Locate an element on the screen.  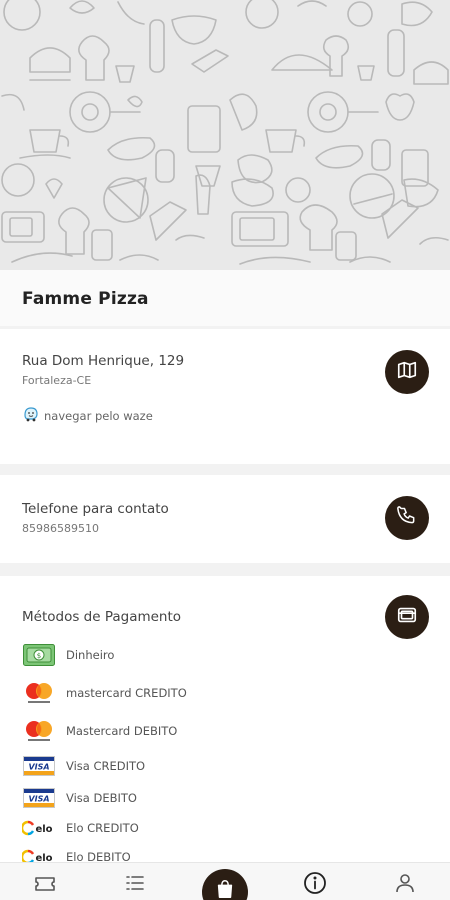
payment-title: Métodos de Pagamento is located at coordinates (102, 617).